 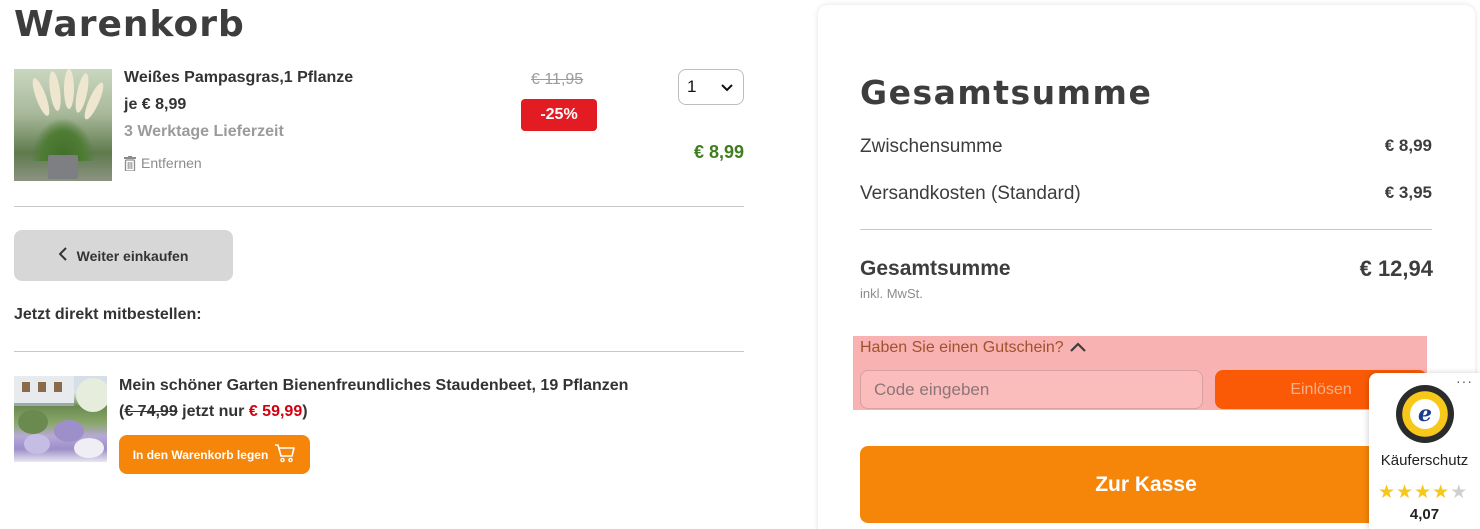 I want to click on chevron-left-icon, so click(x=62, y=255).